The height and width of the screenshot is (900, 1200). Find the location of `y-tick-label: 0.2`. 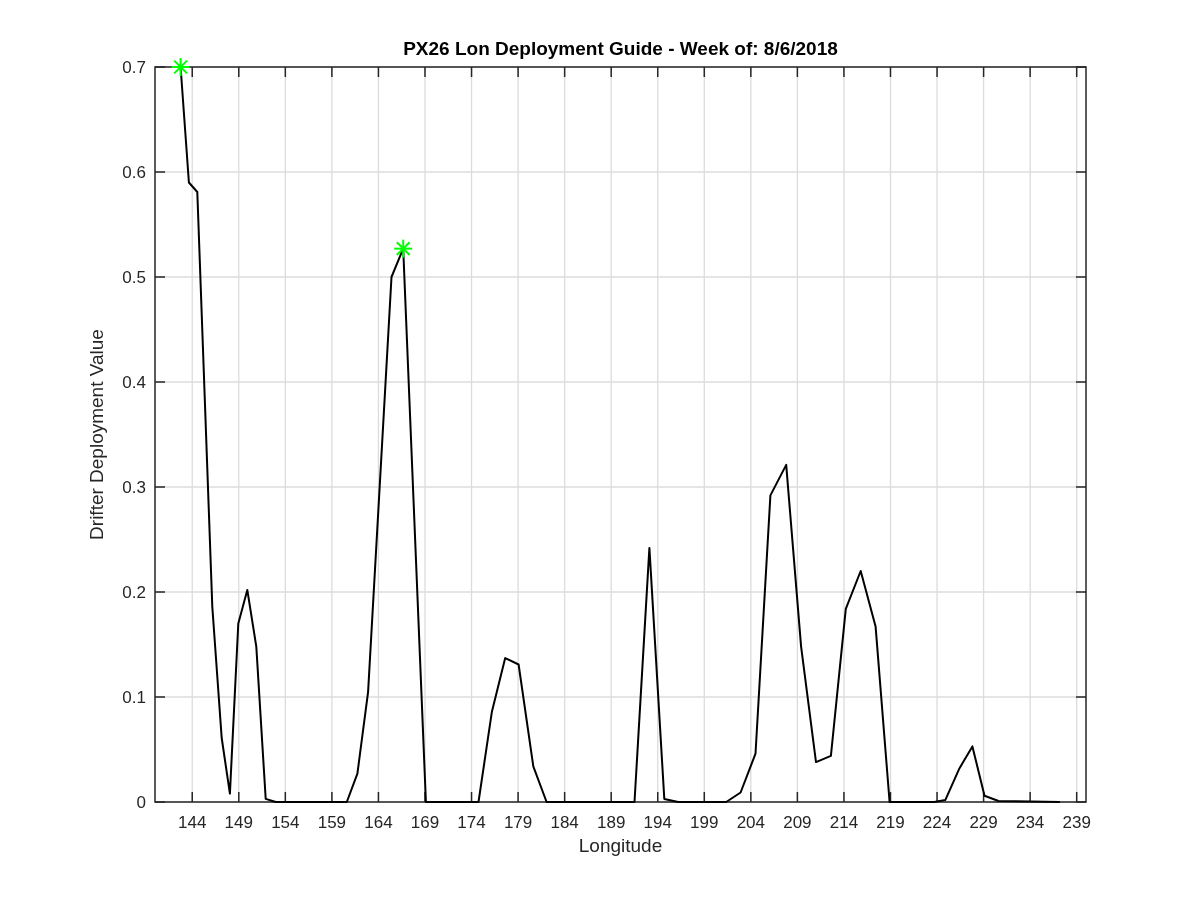

y-tick-label: 0.2 is located at coordinates (134, 592).